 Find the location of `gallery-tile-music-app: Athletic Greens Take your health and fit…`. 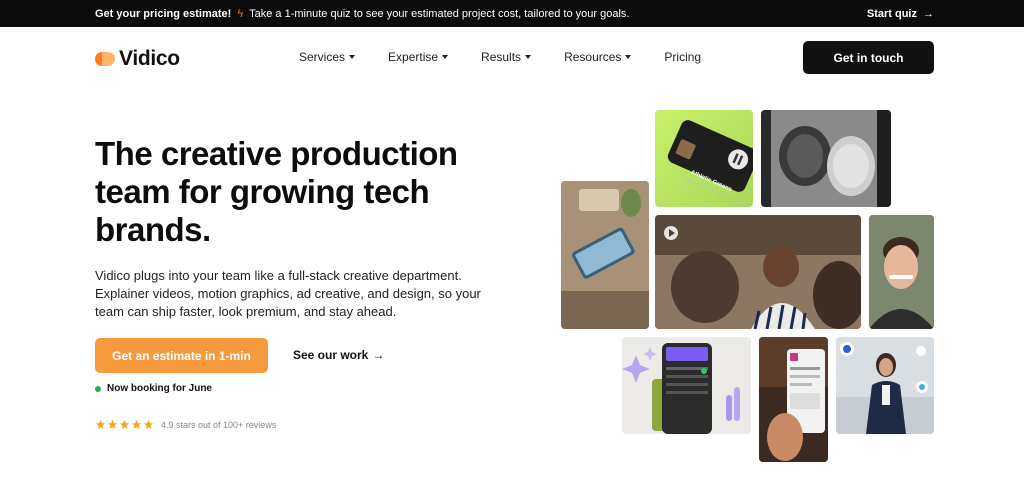

gallery-tile-music-app: Athletic Greens Take your health and fit… is located at coordinates (704, 158).